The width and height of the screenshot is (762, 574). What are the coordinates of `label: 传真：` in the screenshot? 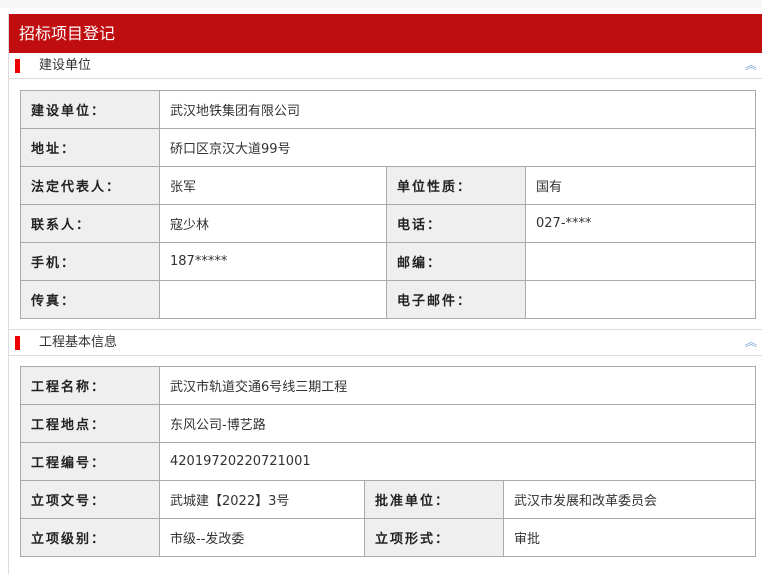 It's located at (90, 299).